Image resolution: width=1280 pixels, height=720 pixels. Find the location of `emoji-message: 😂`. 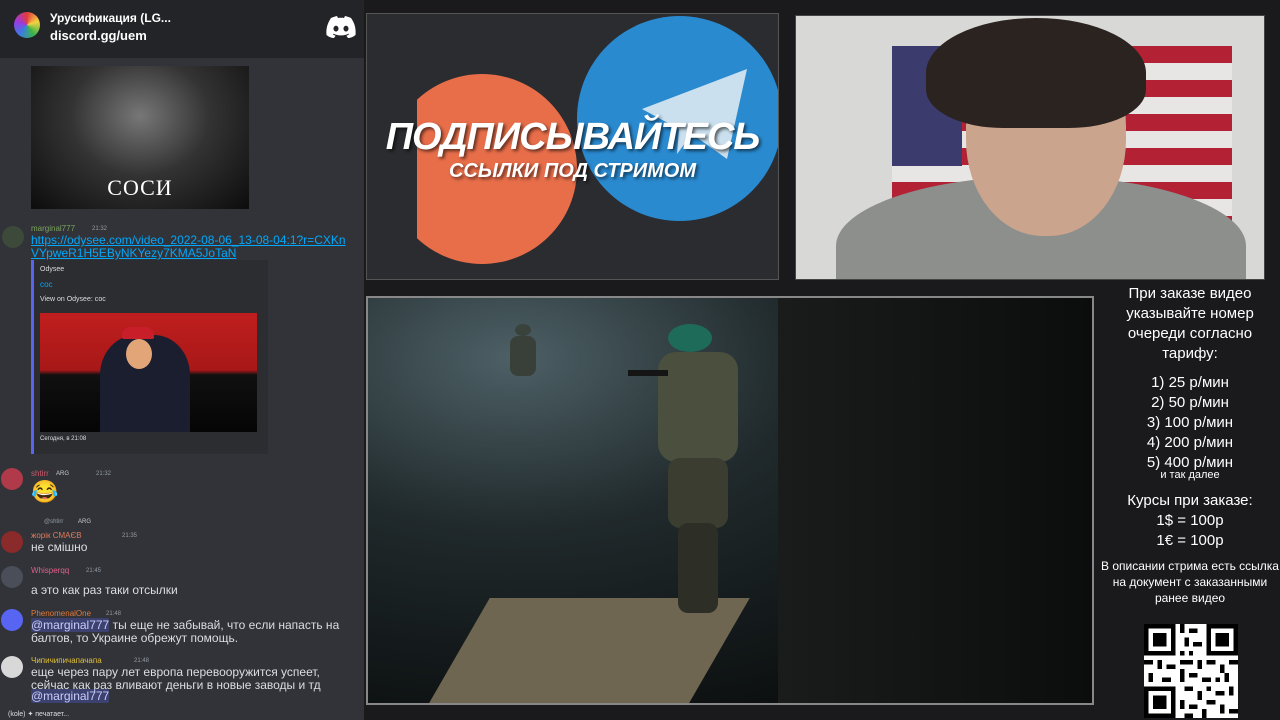

emoji-message: 😂 is located at coordinates (45, 491).